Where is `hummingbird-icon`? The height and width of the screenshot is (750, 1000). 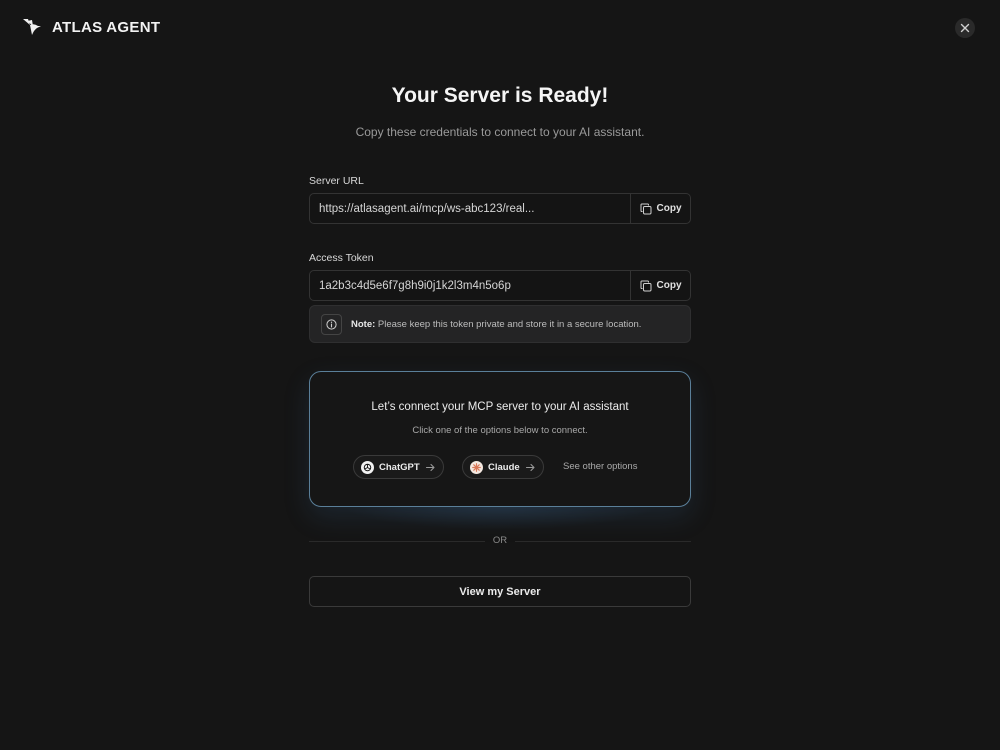
hummingbird-icon is located at coordinates (32, 27).